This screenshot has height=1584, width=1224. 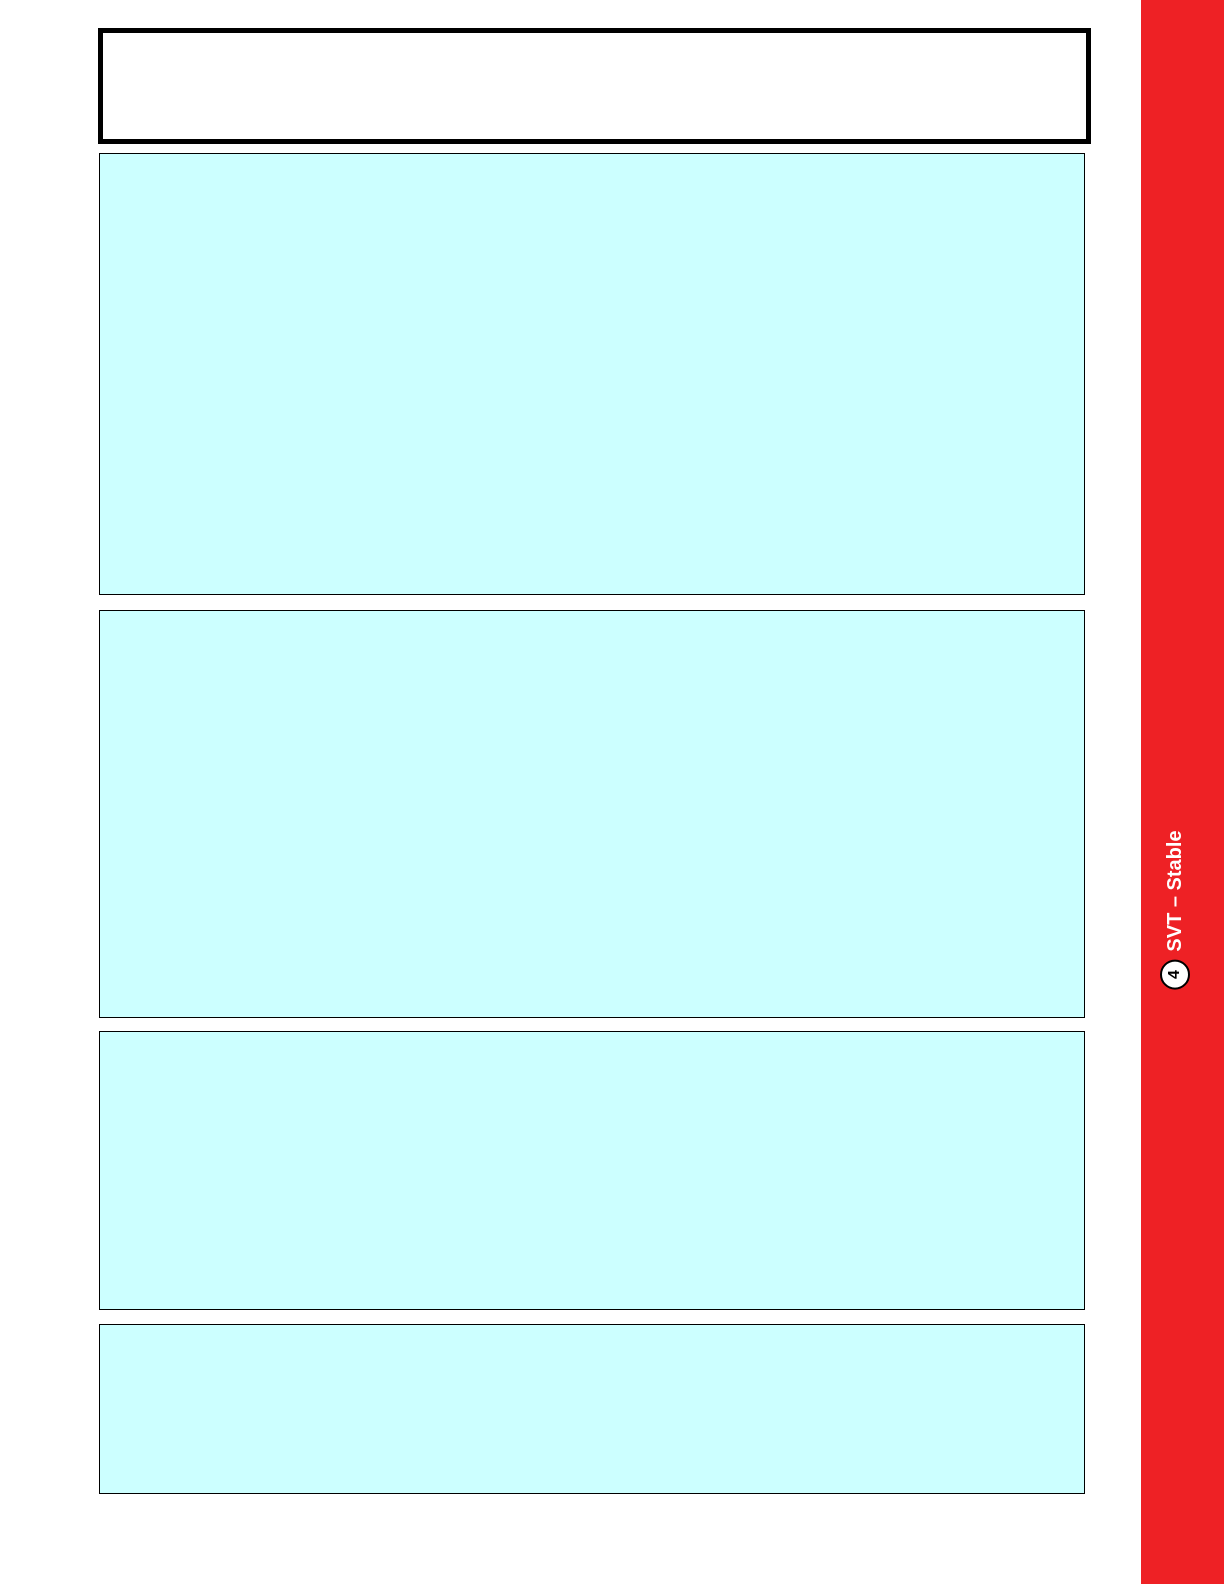 What do you see at coordinates (1175, 974) in the screenshot?
I see `section-number-badge: 4` at bounding box center [1175, 974].